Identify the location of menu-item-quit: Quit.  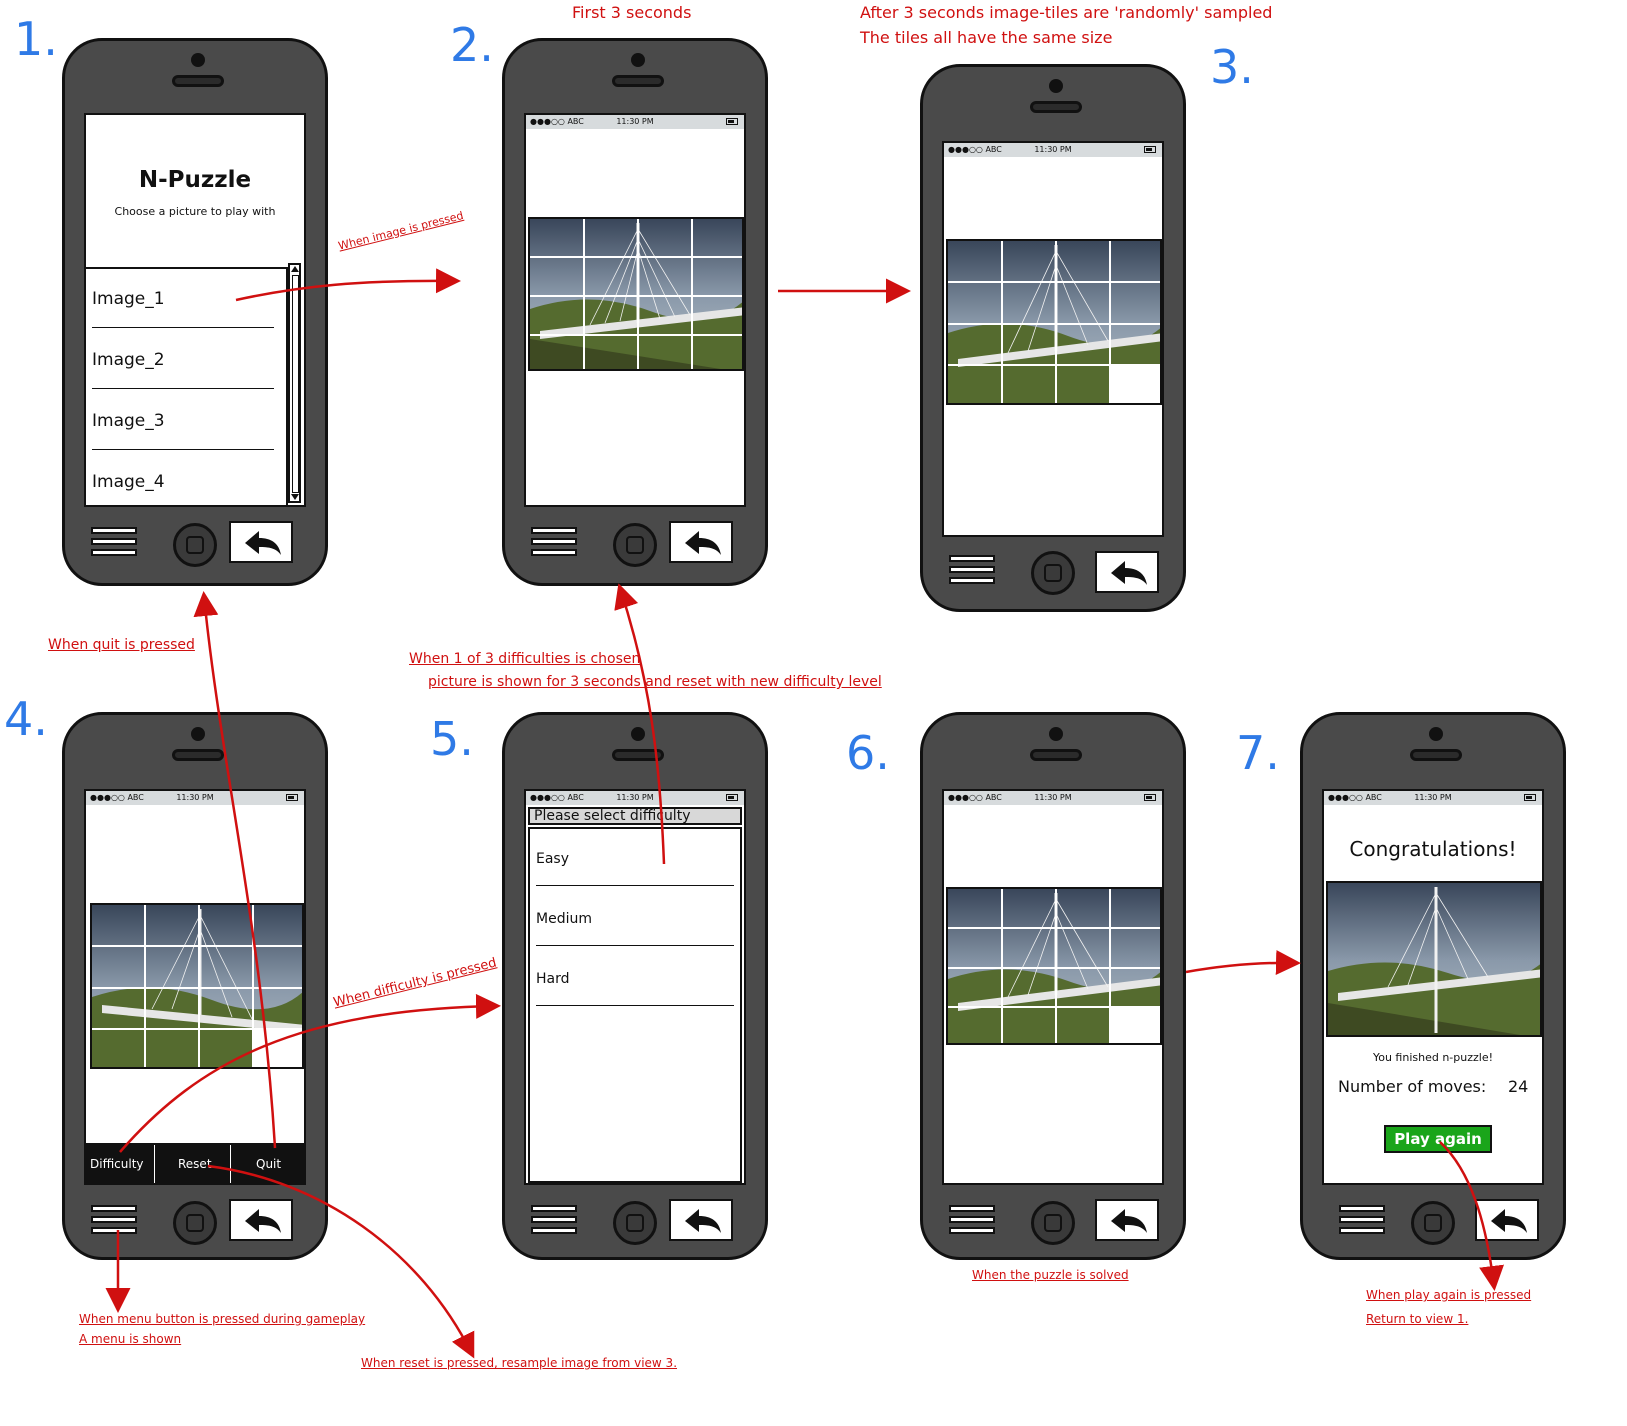
(268, 1164).